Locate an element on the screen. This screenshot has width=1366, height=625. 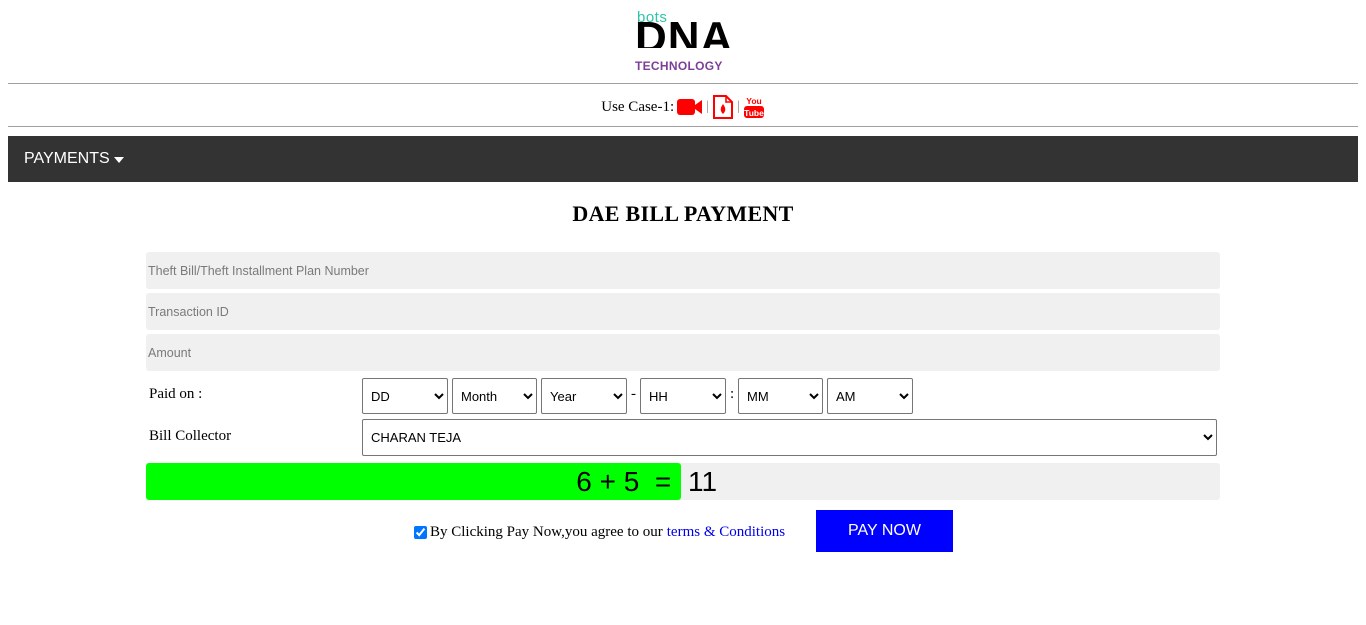
svg-text: Tube is located at coordinates (754, 113).